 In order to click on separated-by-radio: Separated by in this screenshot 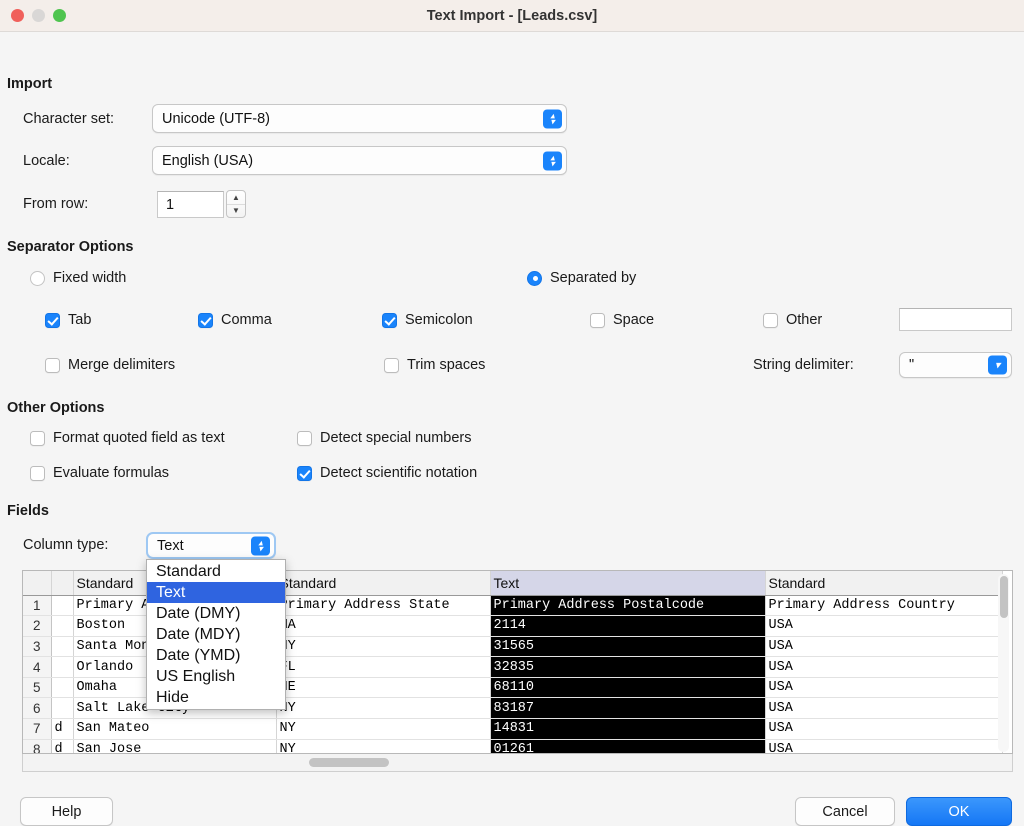, I will do `click(581, 278)`.